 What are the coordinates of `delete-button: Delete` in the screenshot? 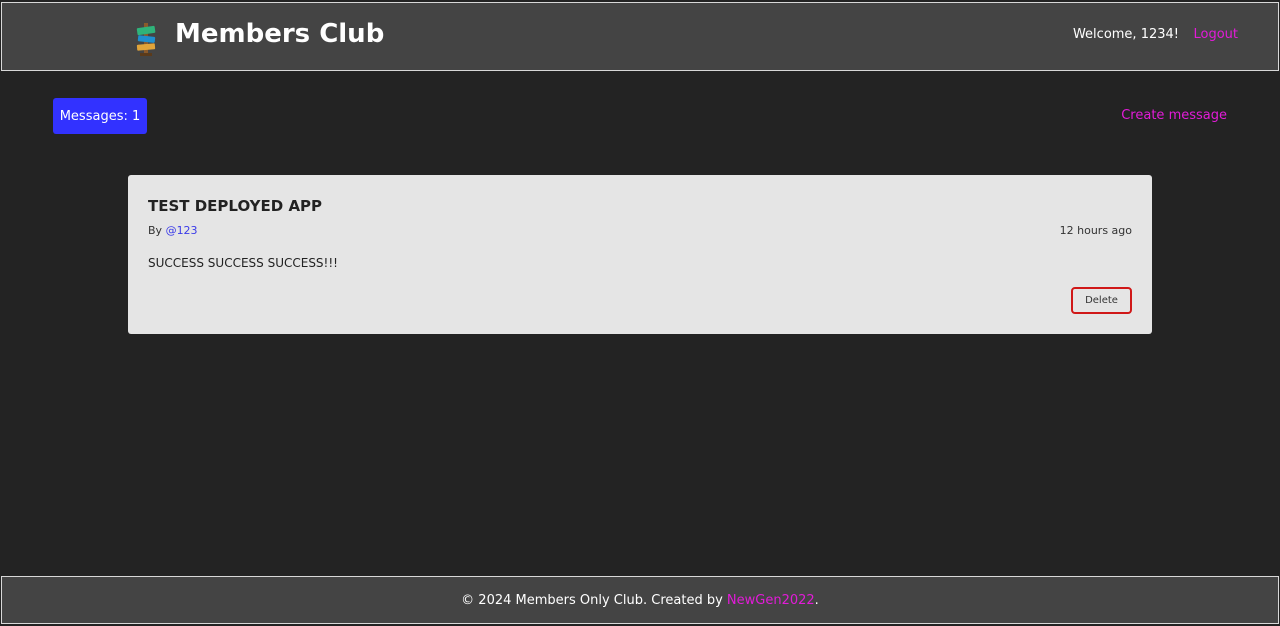 It's located at (1101, 300).